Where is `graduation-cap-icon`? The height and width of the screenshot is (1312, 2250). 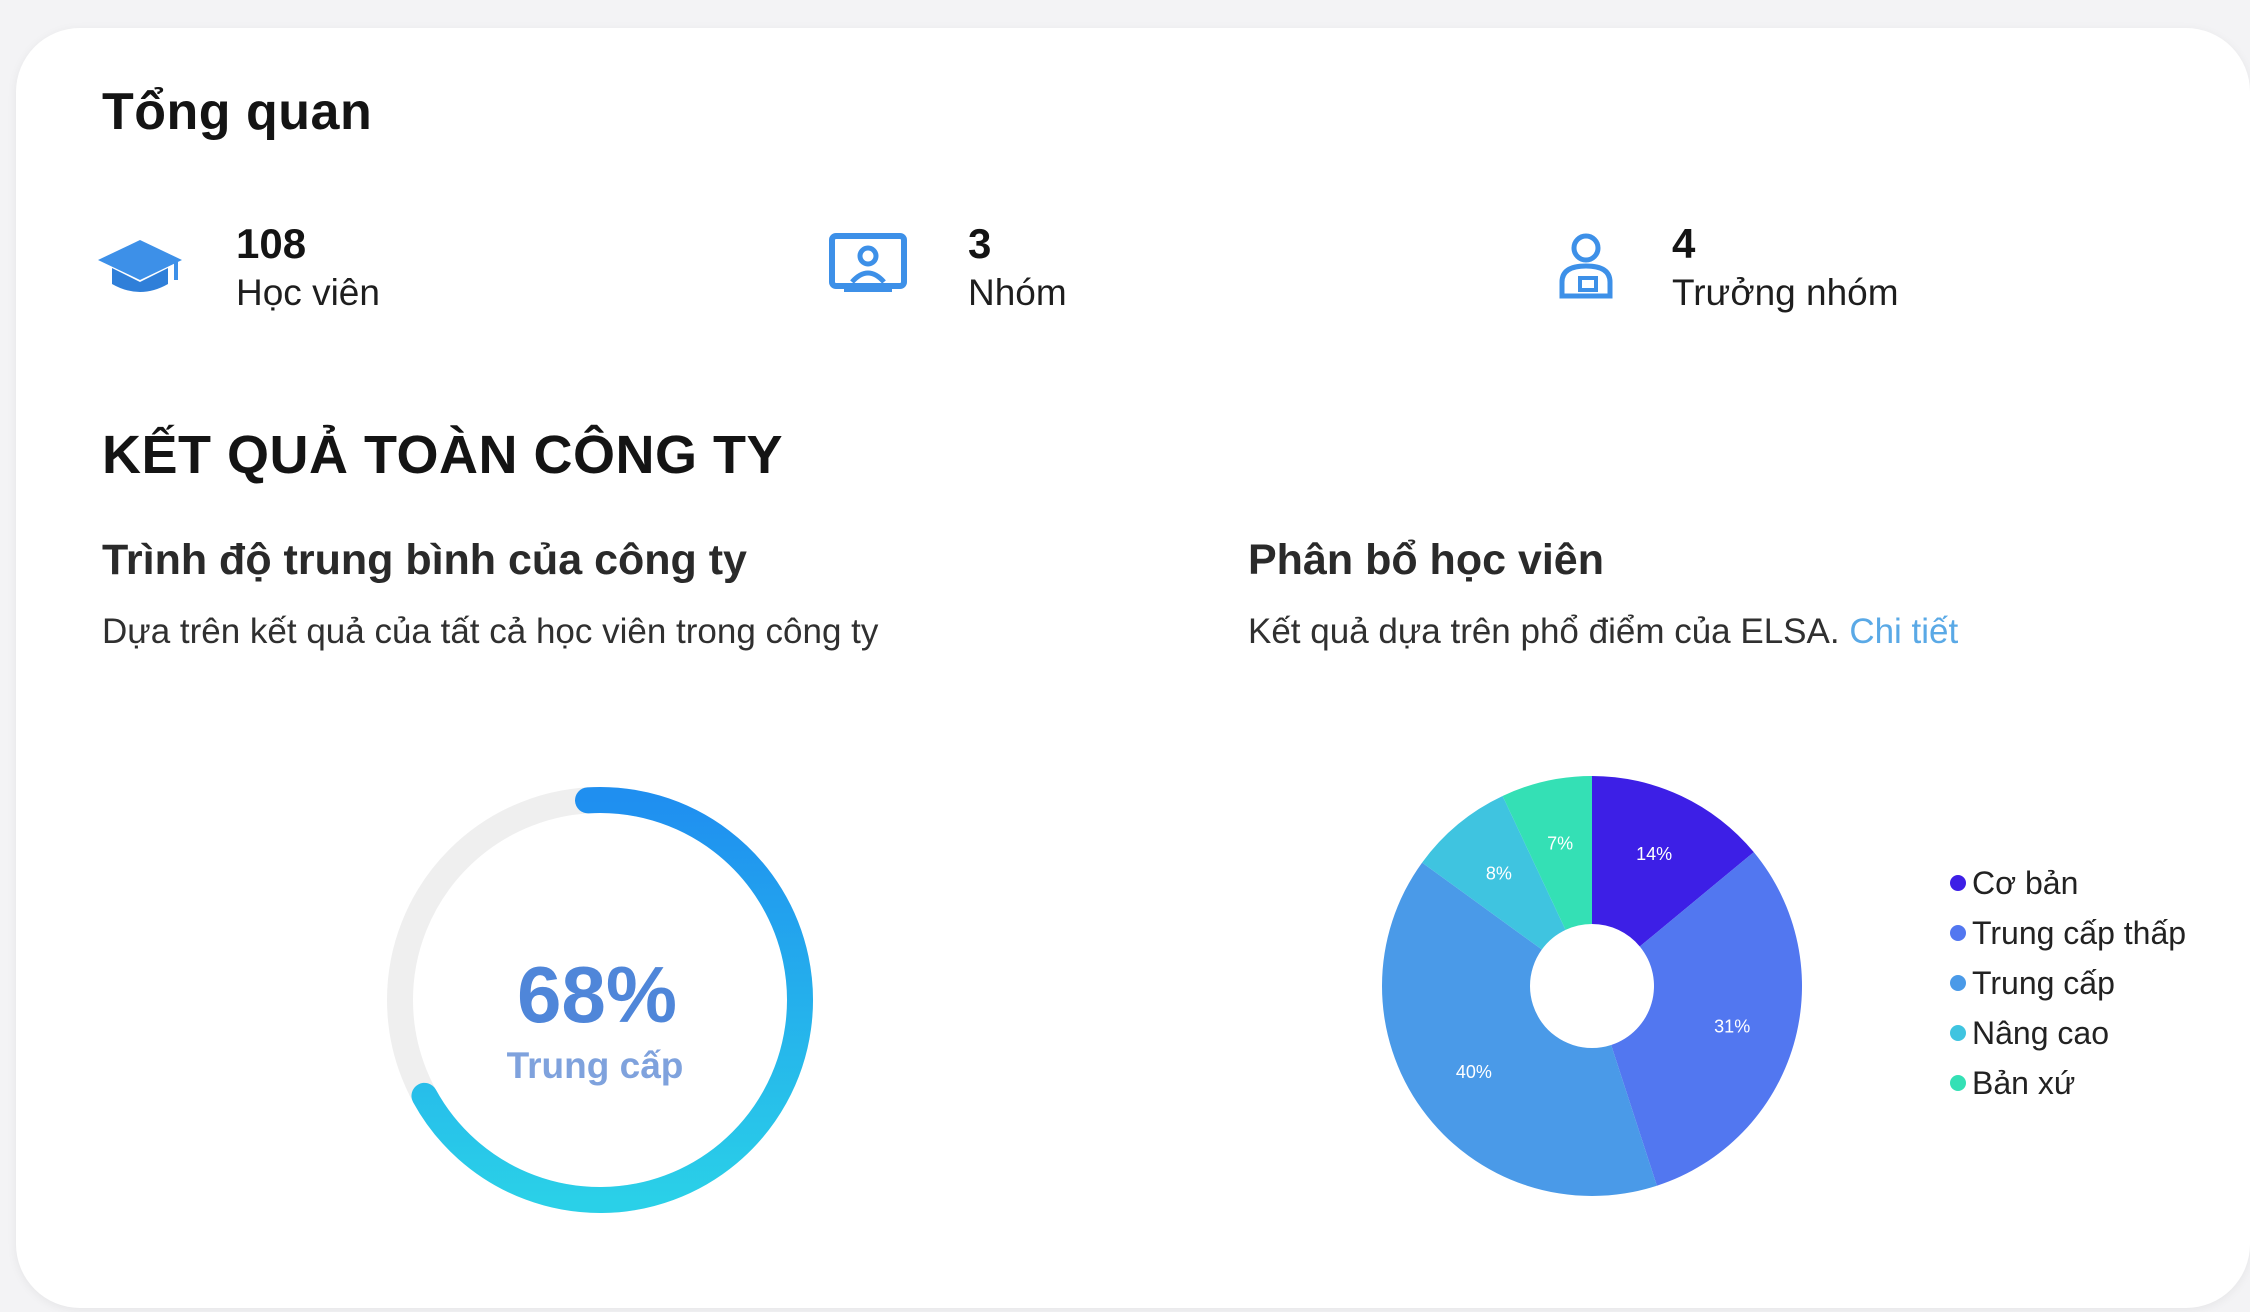 graduation-cap-icon is located at coordinates (140, 270).